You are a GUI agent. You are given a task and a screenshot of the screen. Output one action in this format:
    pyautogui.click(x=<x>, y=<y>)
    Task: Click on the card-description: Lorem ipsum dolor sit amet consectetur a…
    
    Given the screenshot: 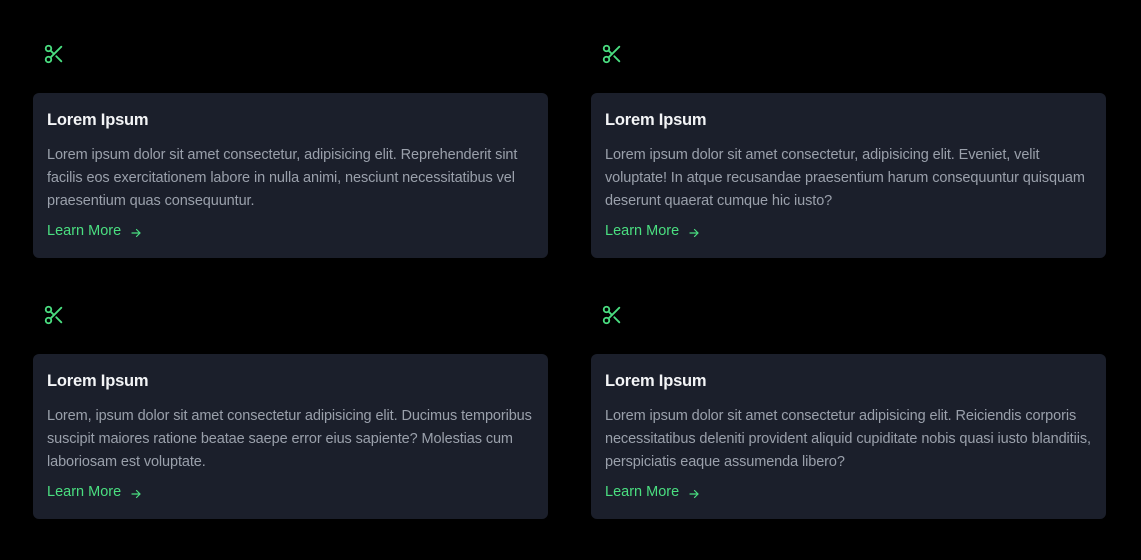 What is the action you would take?
    pyautogui.click(x=848, y=439)
    